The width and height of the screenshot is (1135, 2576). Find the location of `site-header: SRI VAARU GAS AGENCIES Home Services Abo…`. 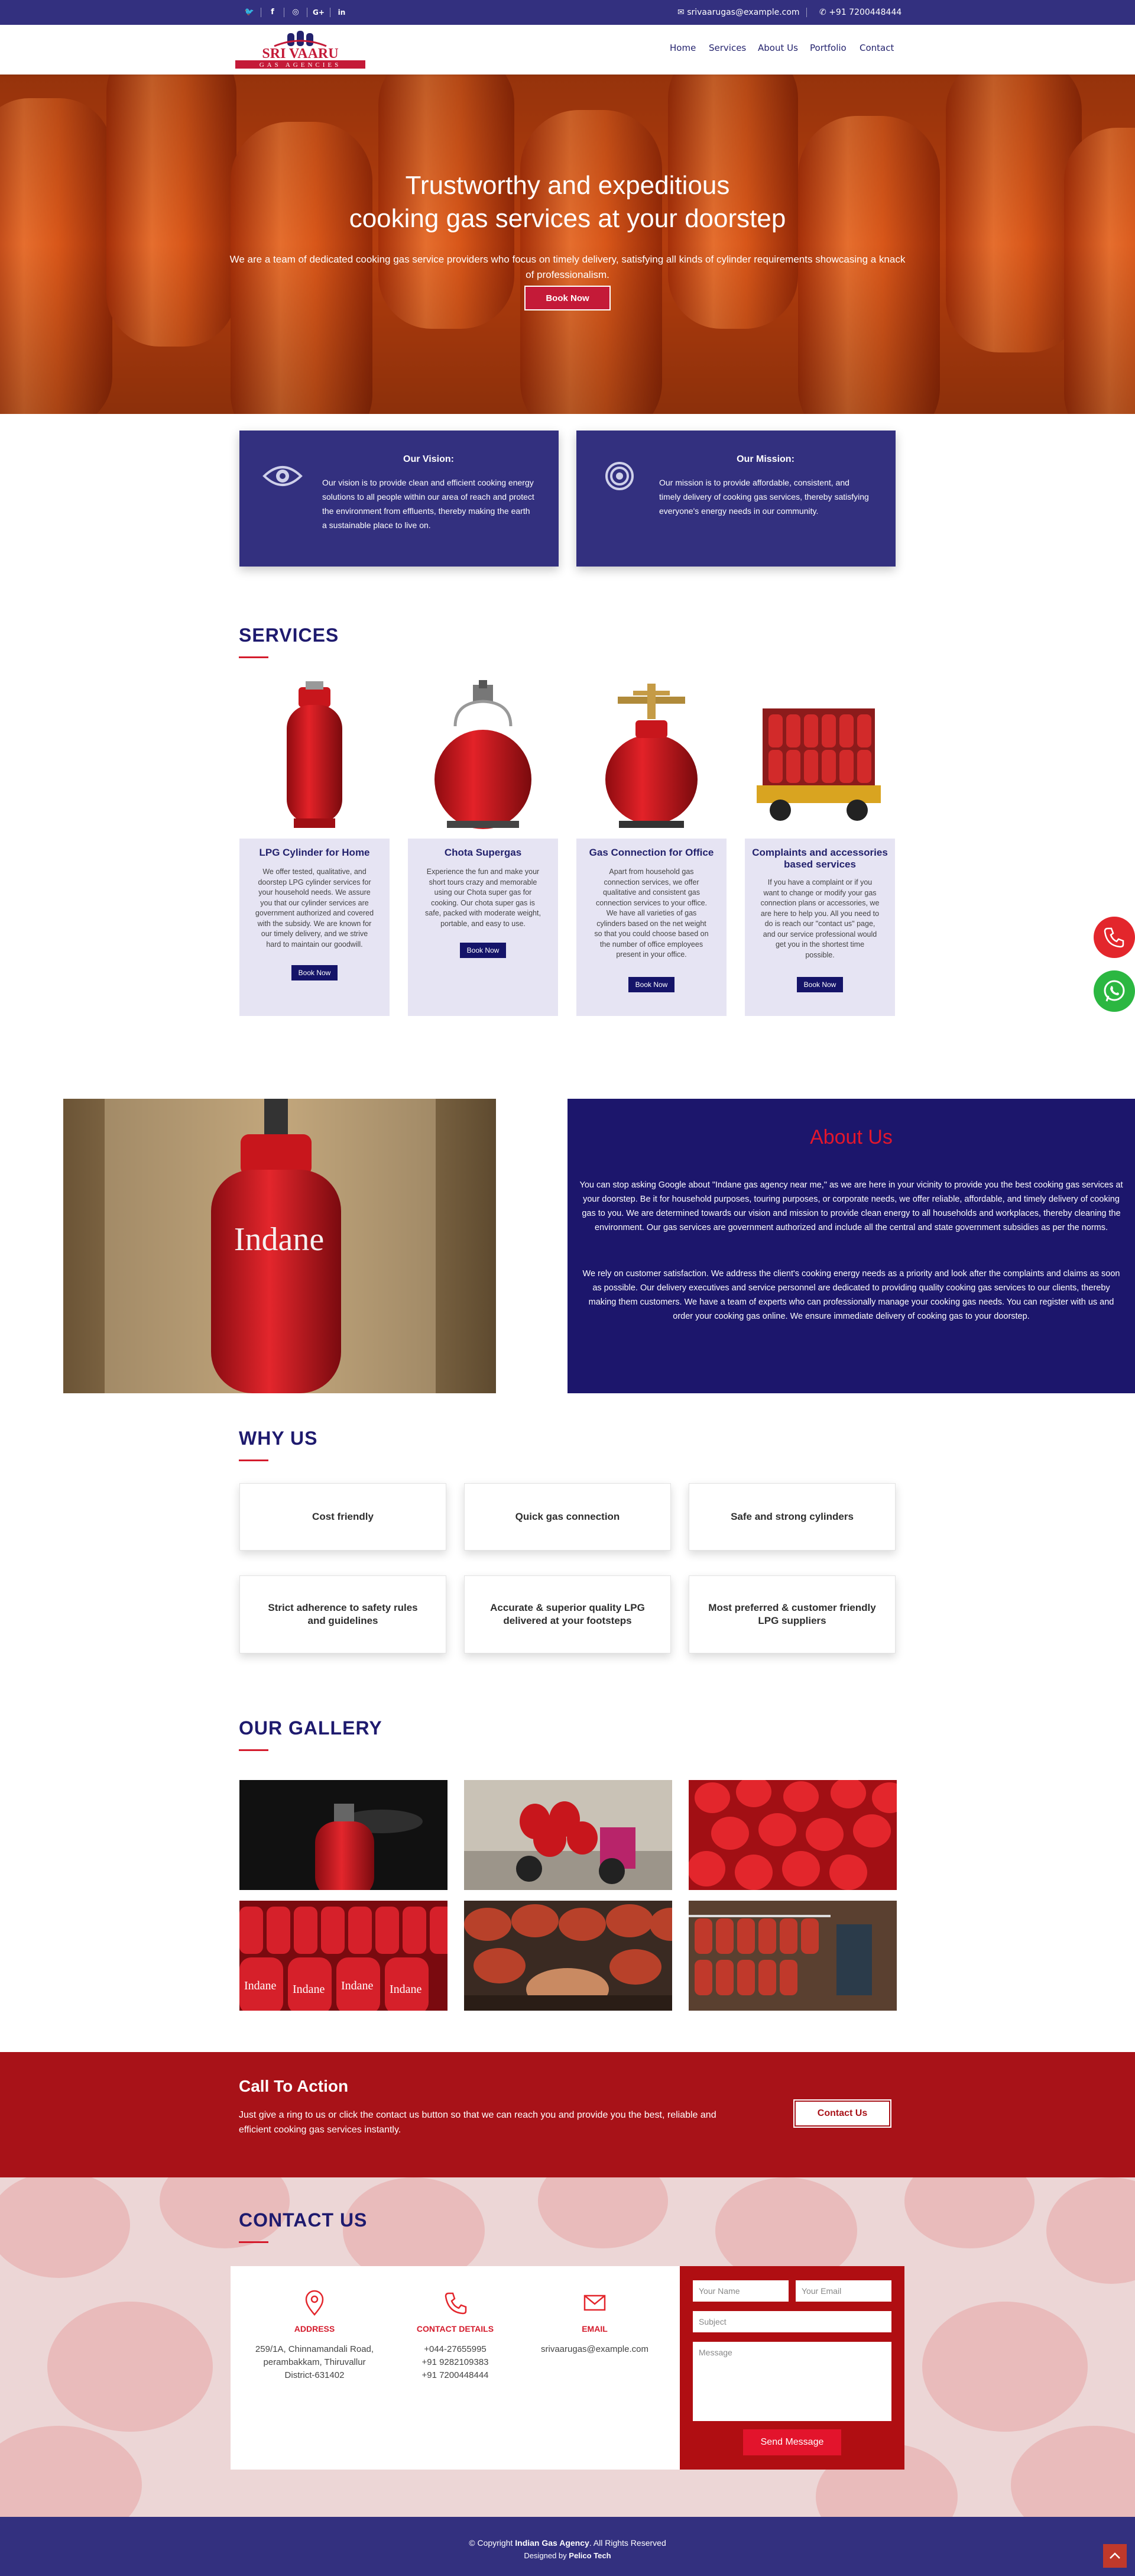

site-header: SRI VAARU GAS AGENCIES Home Services Abo… is located at coordinates (567, 50).